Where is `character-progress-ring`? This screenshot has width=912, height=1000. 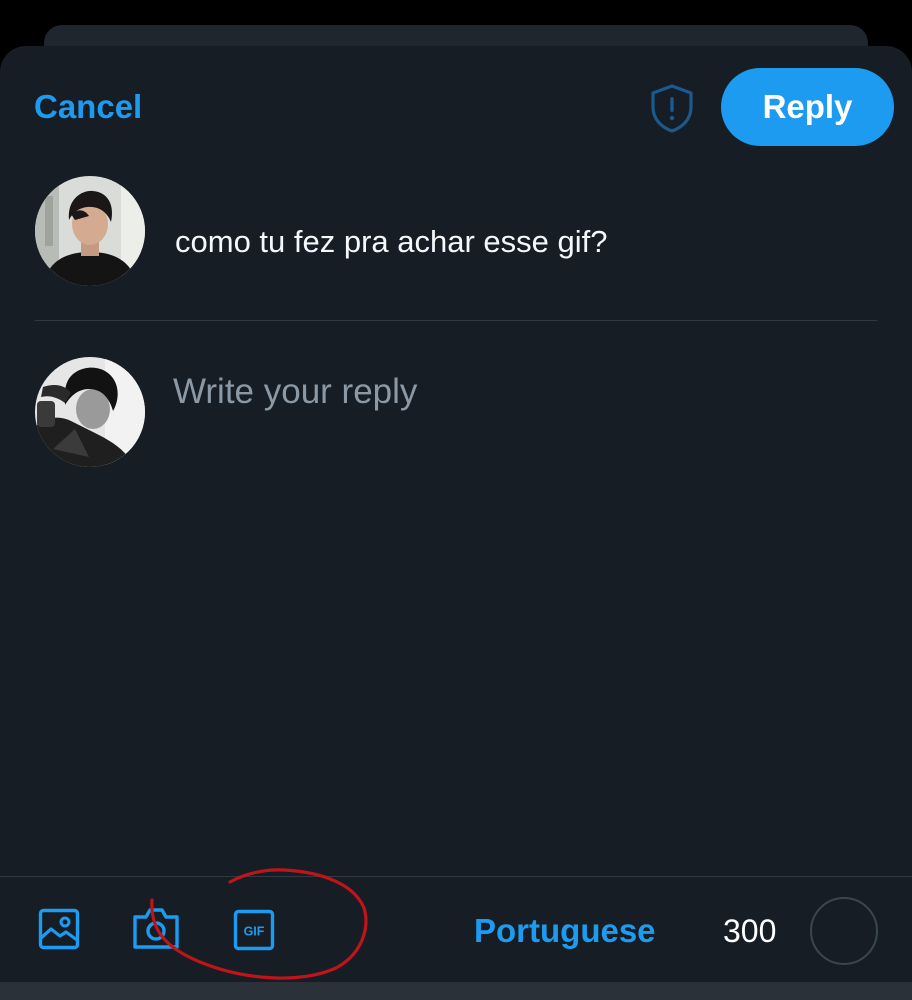 character-progress-ring is located at coordinates (844, 931).